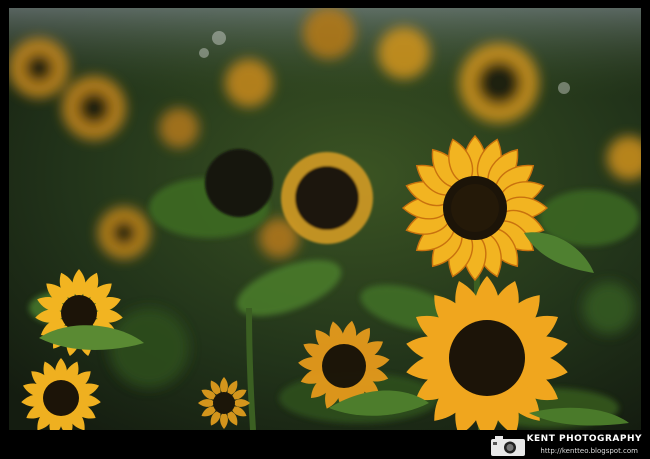  I want to click on camera-icon, so click(508, 446).